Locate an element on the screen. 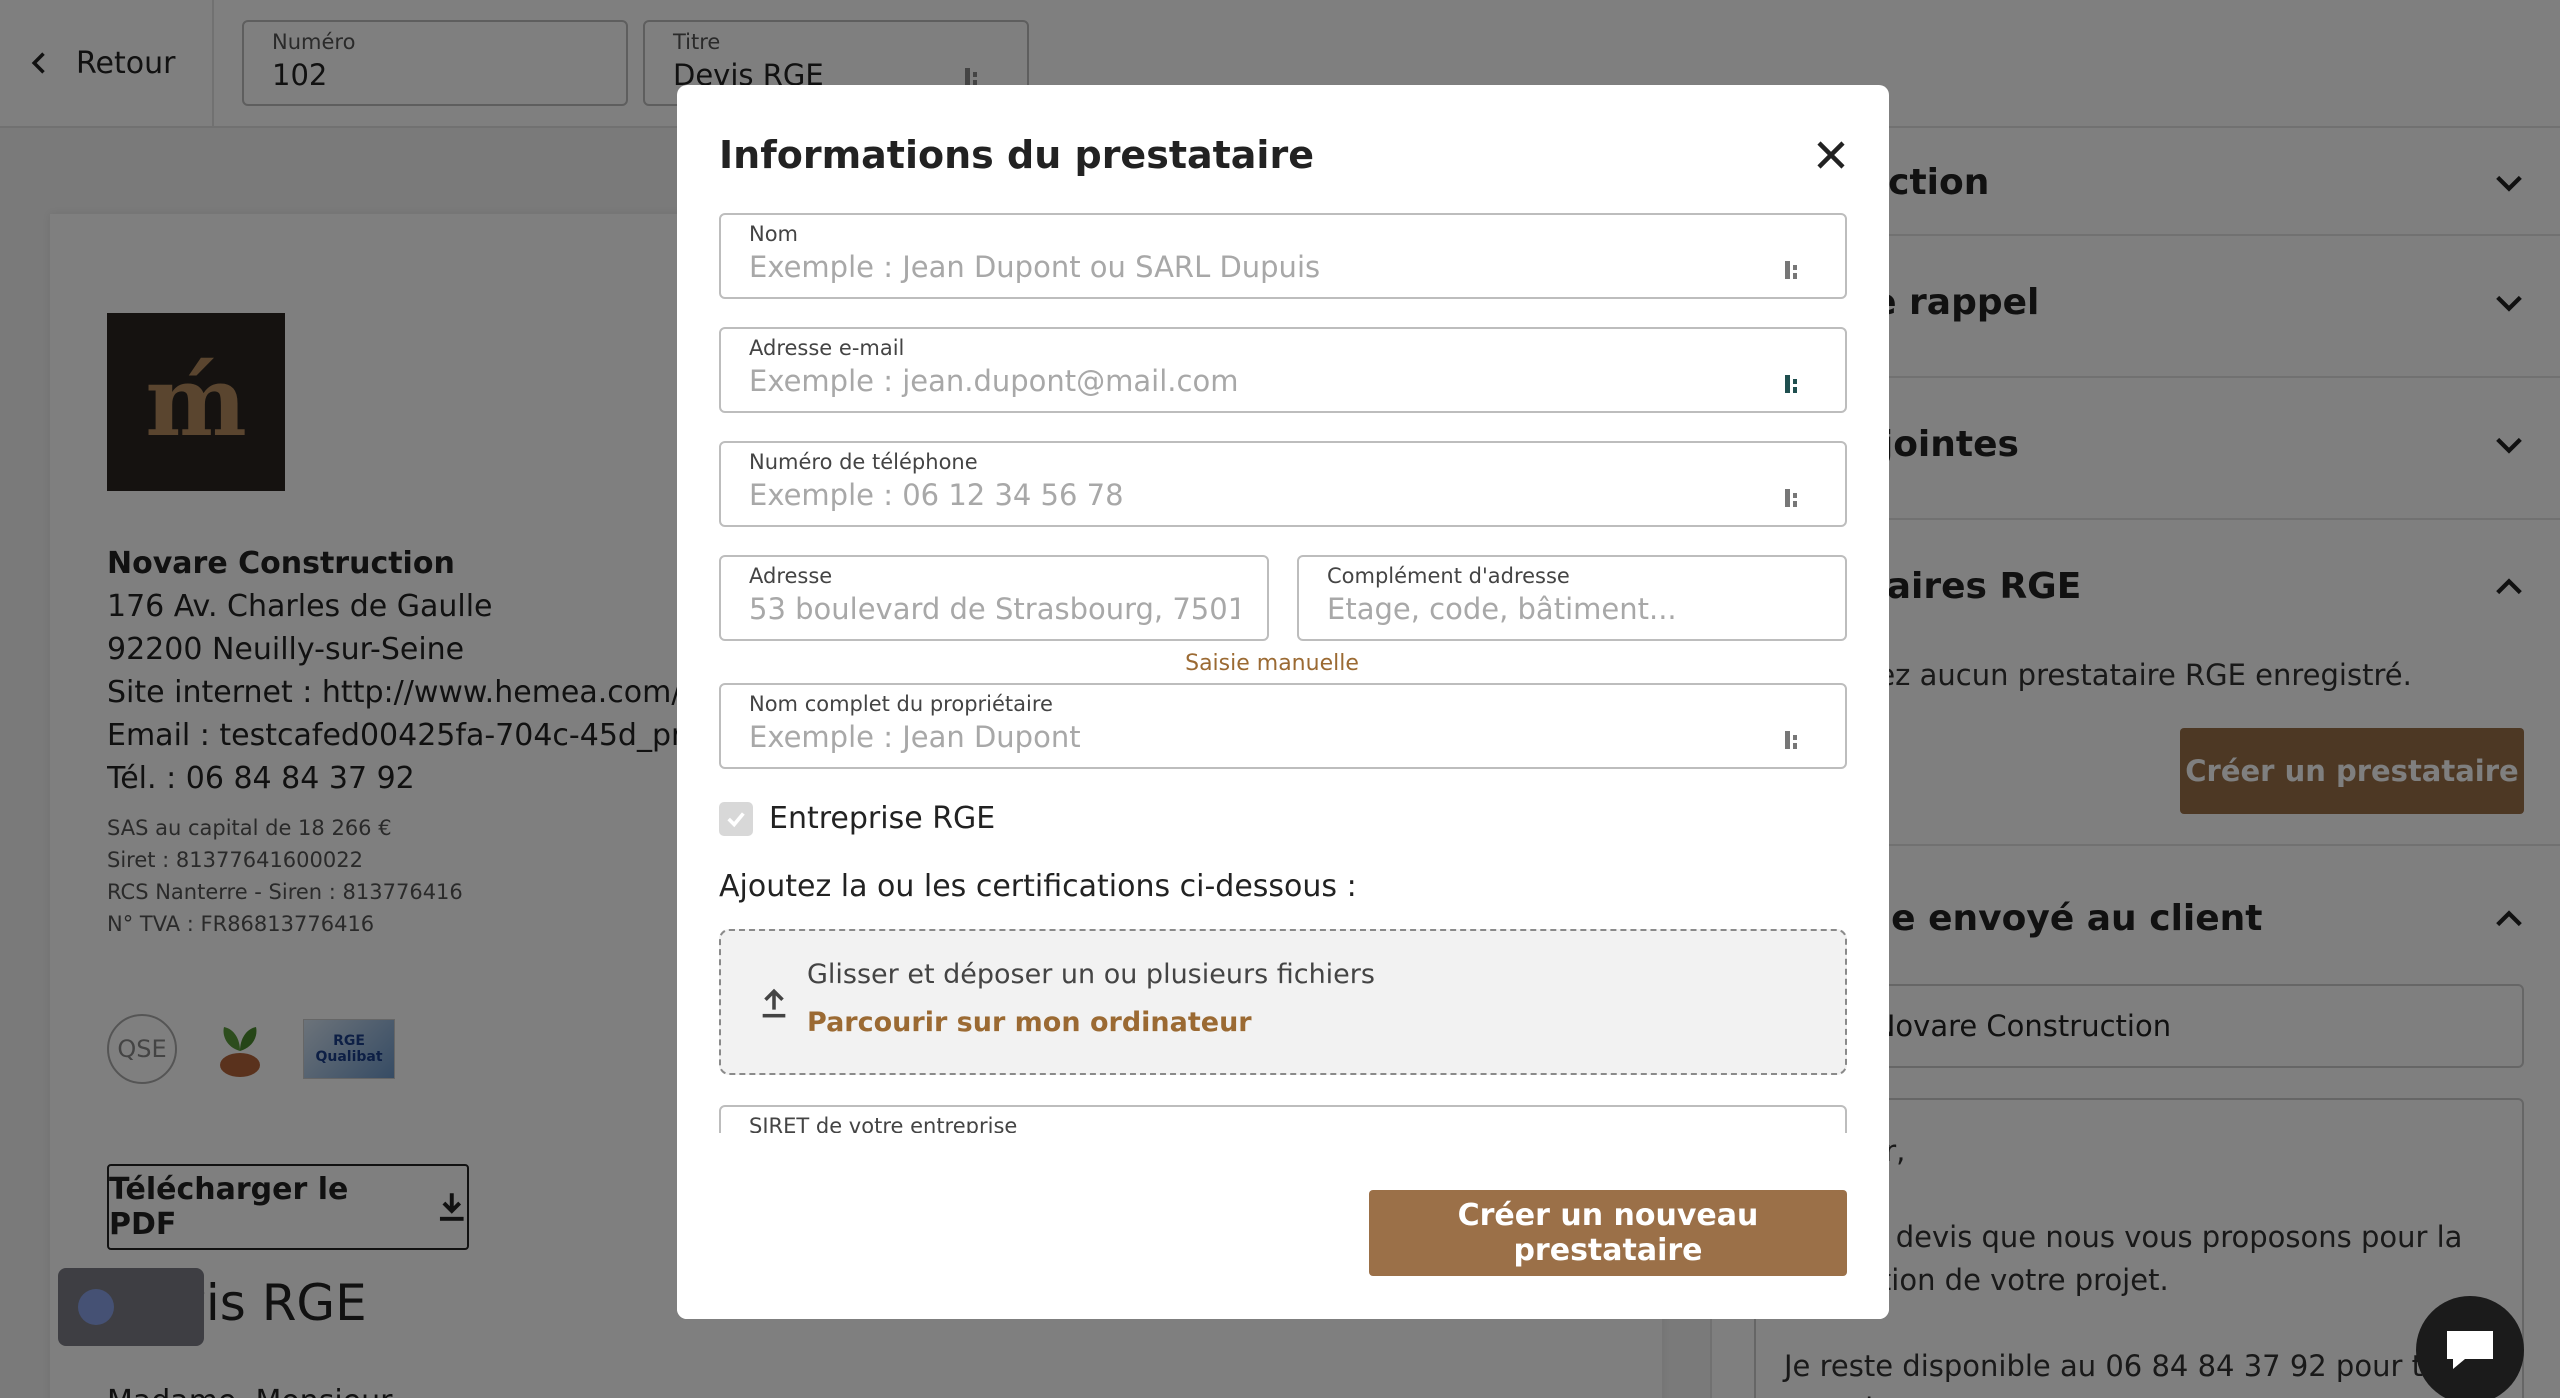 The width and height of the screenshot is (2560, 1398). rge-checkbox-label: Entreprise RGE is located at coordinates (882, 818).